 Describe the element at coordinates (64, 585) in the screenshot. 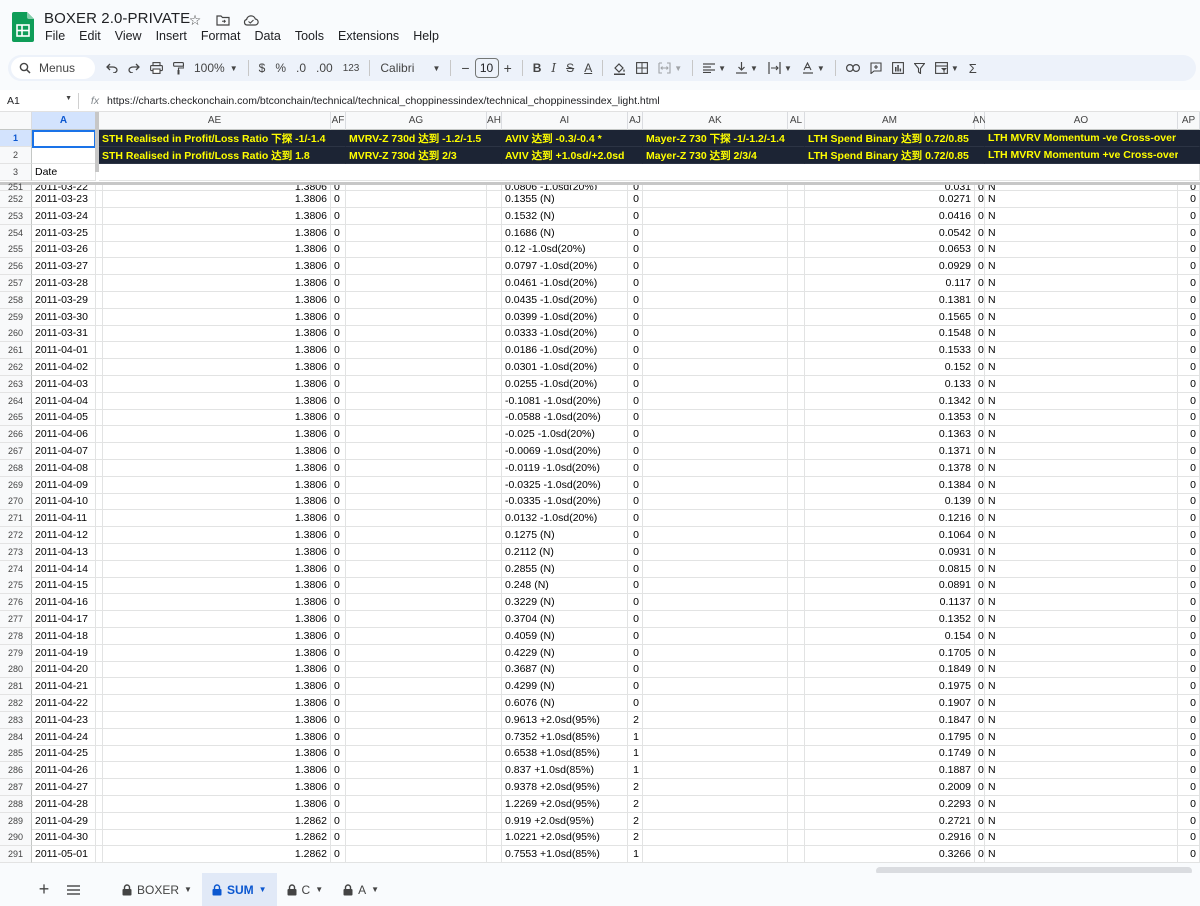

I see `date-cell: 2011-04-15` at that location.